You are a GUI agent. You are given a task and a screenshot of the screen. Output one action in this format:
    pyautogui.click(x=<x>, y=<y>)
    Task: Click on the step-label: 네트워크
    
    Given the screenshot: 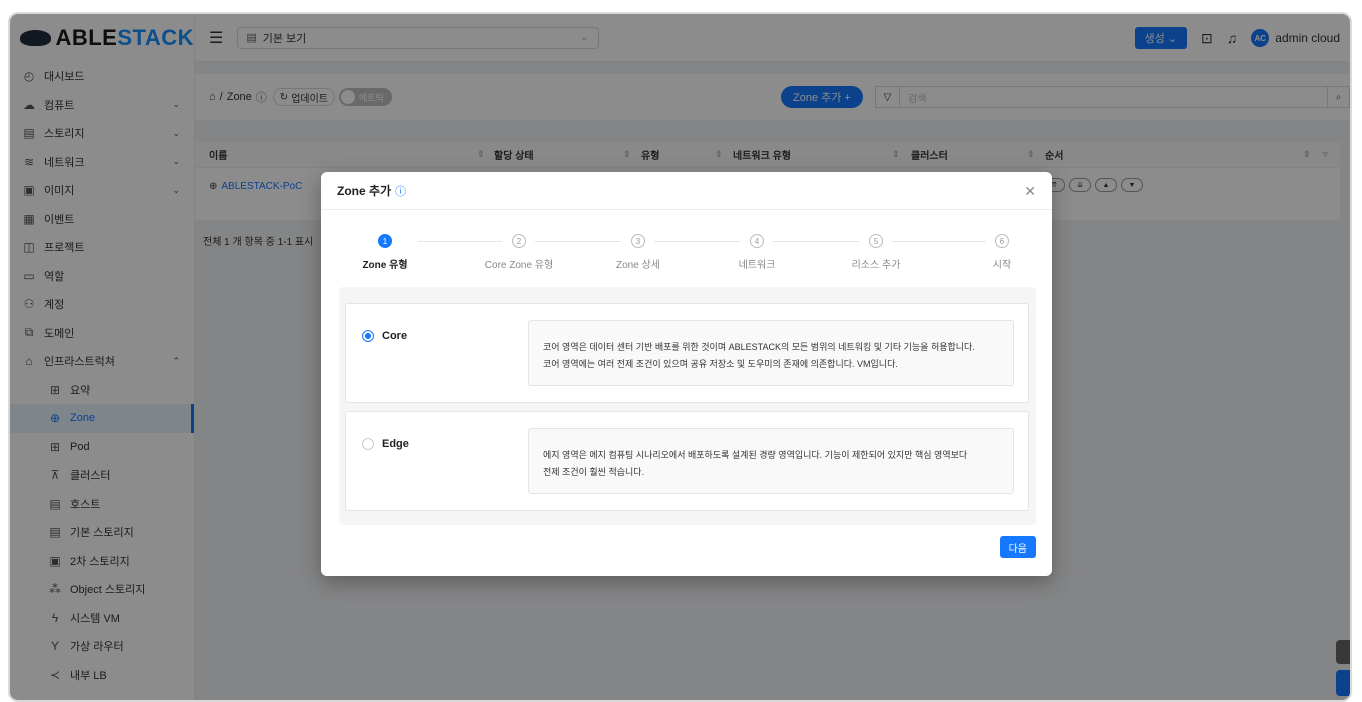 What is the action you would take?
    pyautogui.click(x=757, y=265)
    